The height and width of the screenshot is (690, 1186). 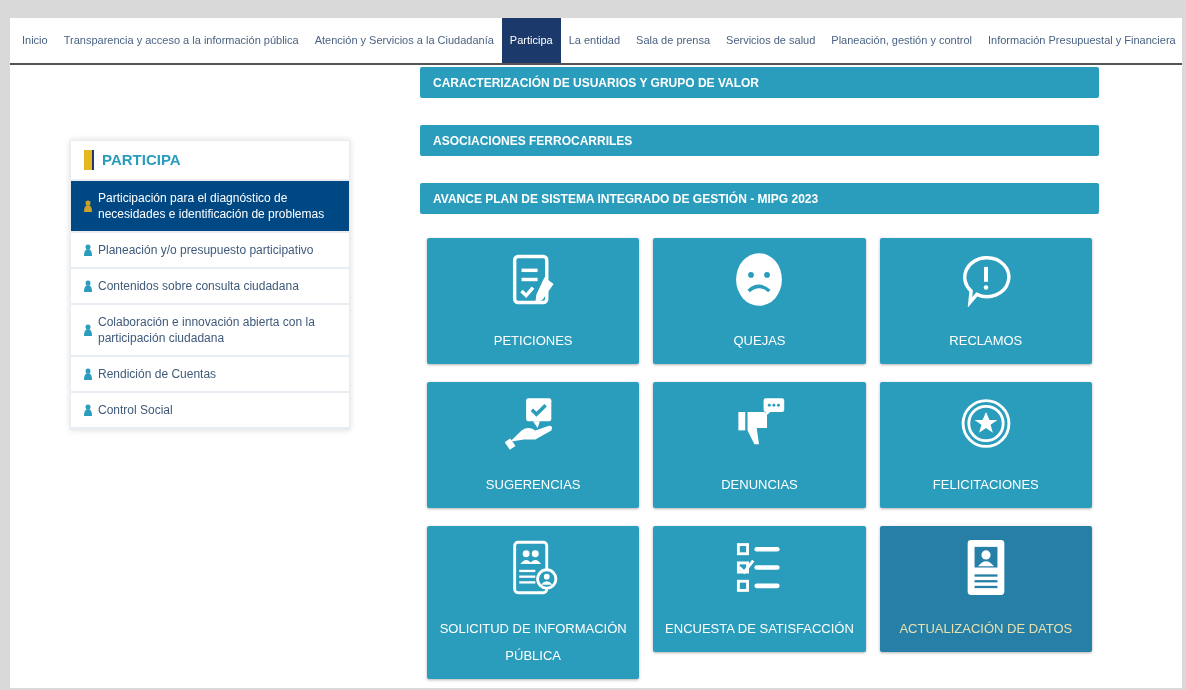 What do you see at coordinates (531, 40) in the screenshot?
I see `nav-tab: Participa` at bounding box center [531, 40].